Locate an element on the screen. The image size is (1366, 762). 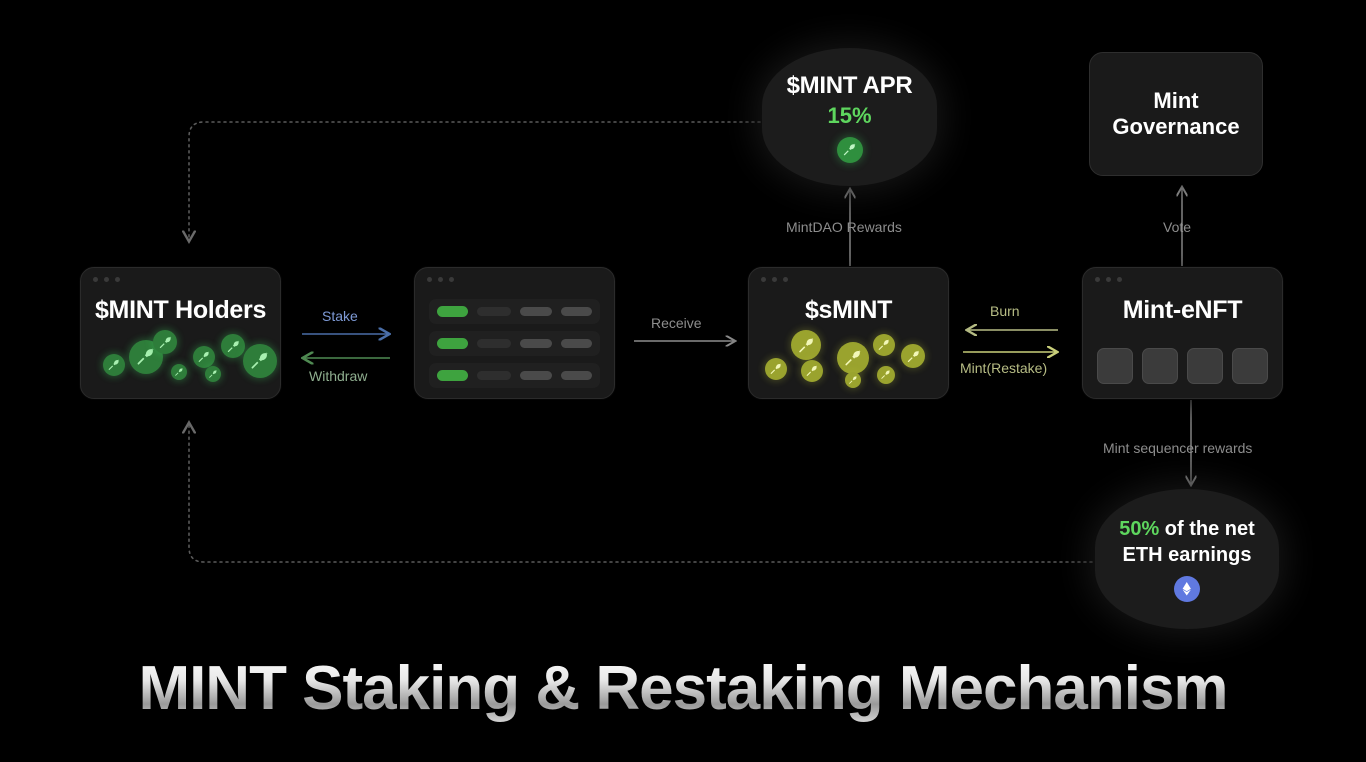
node-smint: $sMINT is located at coordinates (848, 333).